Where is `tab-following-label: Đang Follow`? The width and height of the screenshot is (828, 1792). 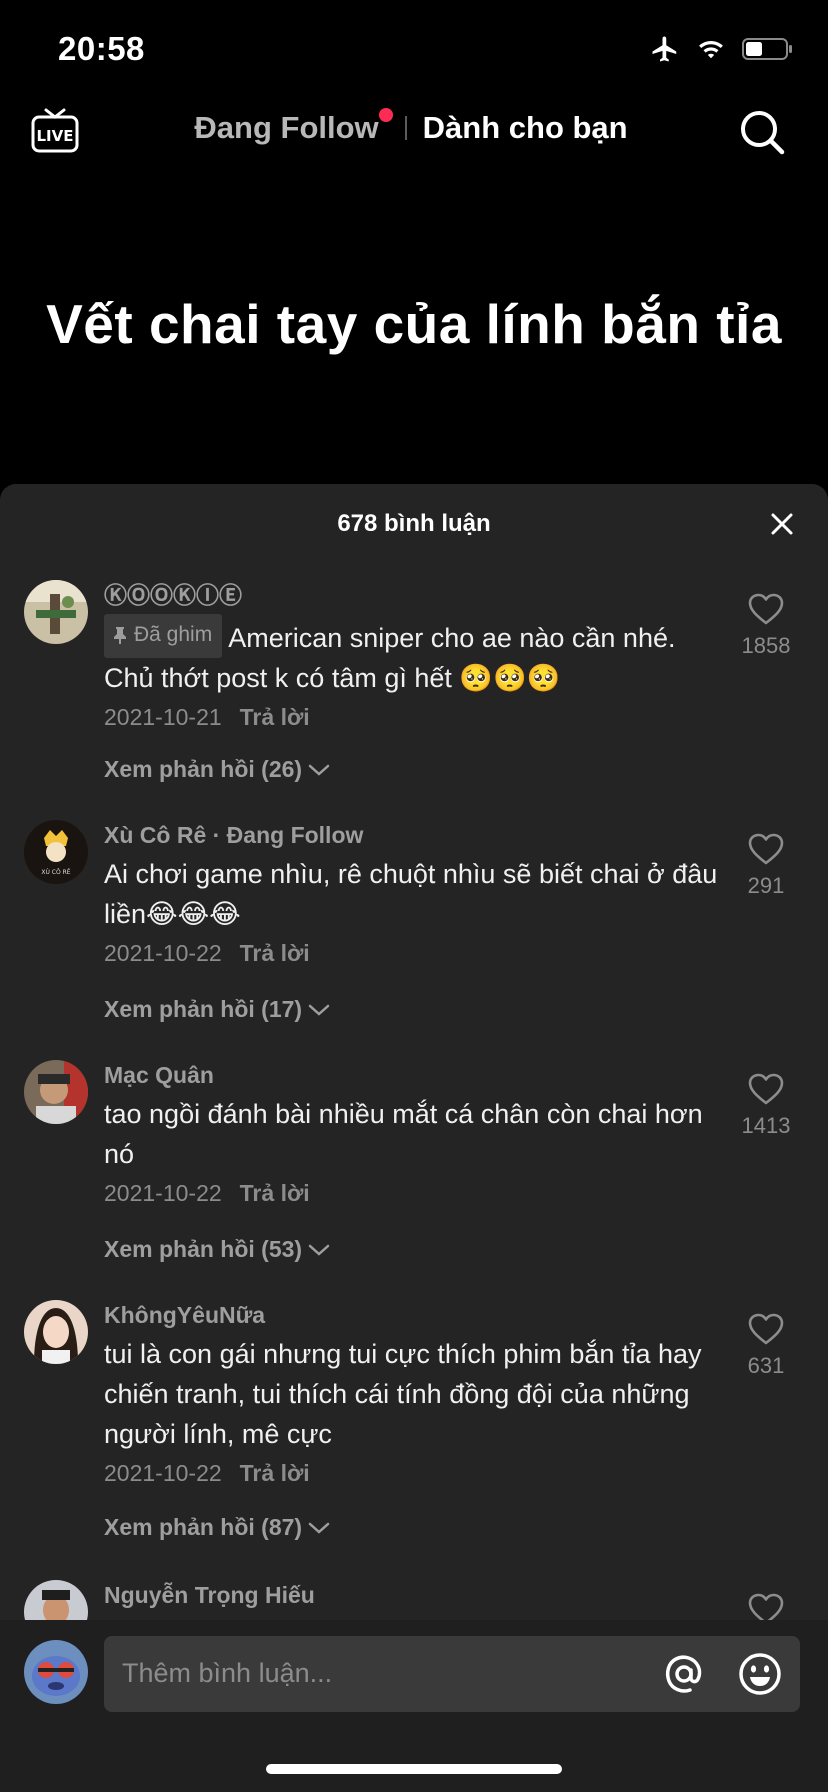
tab-following-label: Đang Follow is located at coordinates (286, 127).